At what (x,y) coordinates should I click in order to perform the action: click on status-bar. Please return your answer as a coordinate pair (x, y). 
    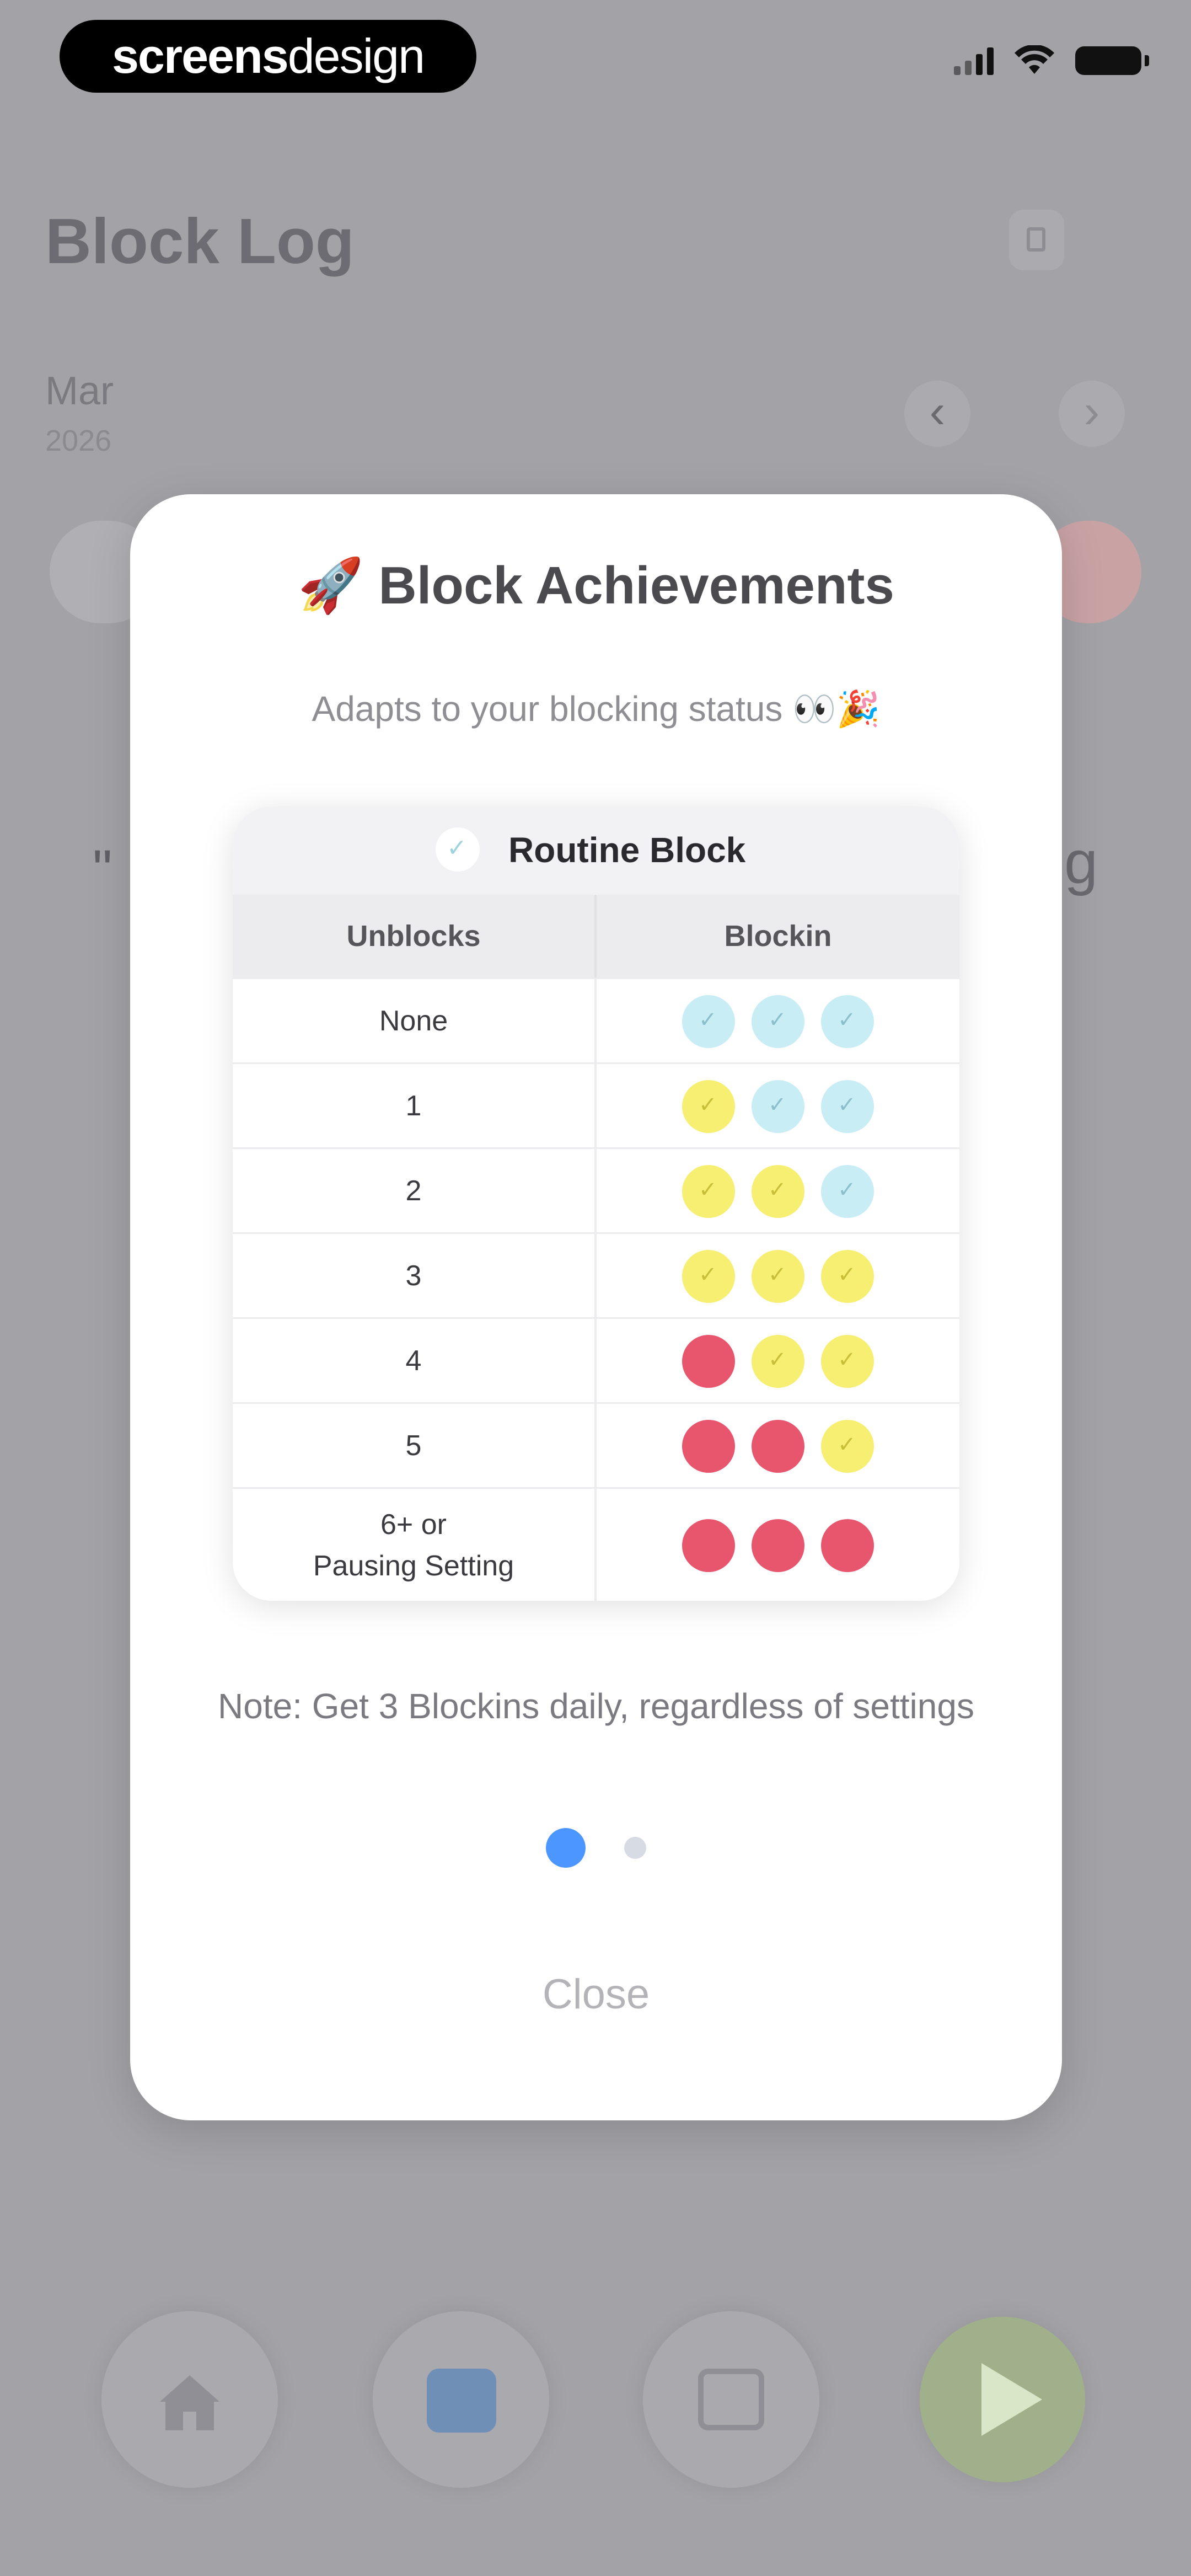
    Looking at the image, I should click on (1051, 60).